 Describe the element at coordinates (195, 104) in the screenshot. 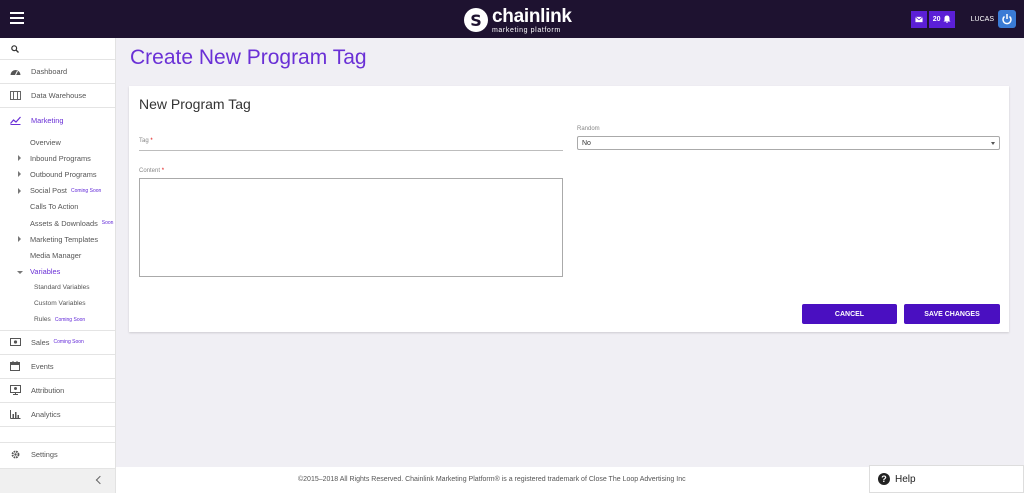

I see `card-title: New Program Tag` at that location.